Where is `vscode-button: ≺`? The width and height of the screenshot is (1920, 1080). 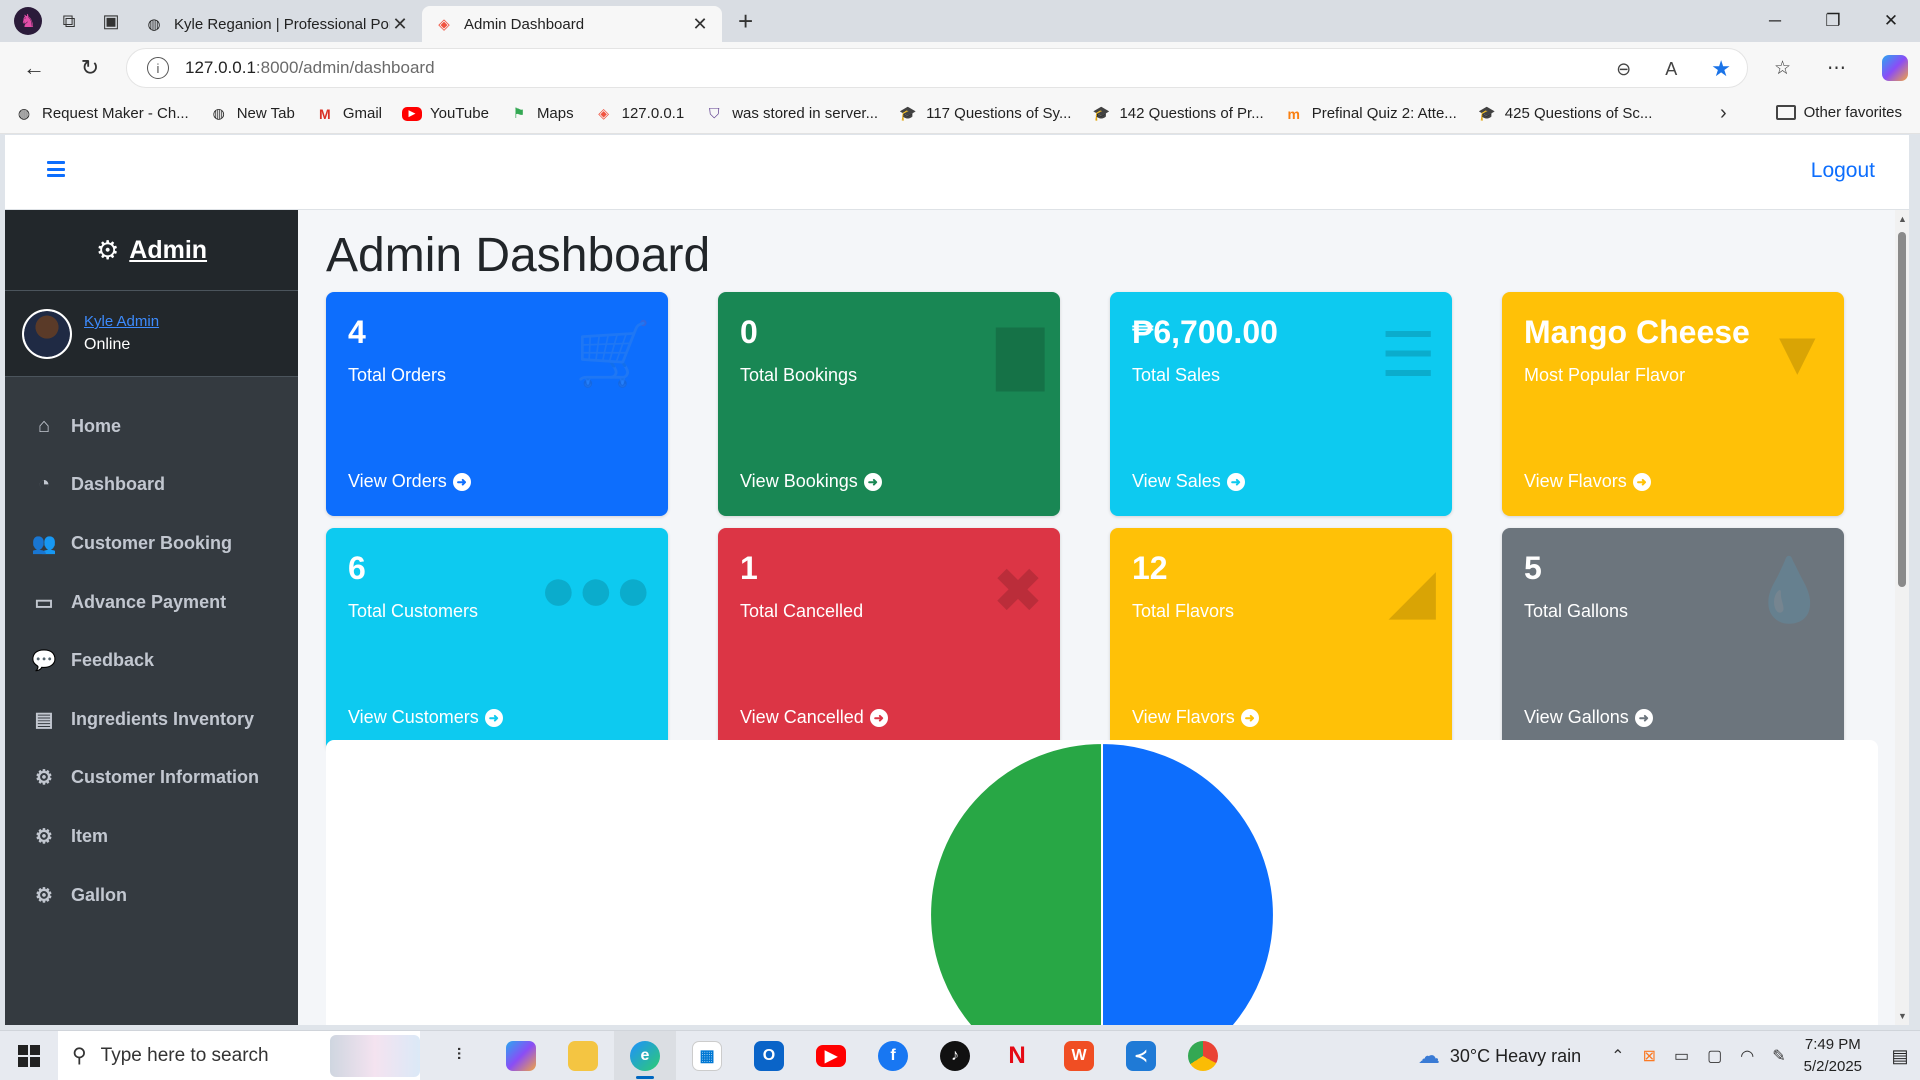
vscode-button: ≺ is located at coordinates (1141, 1055).